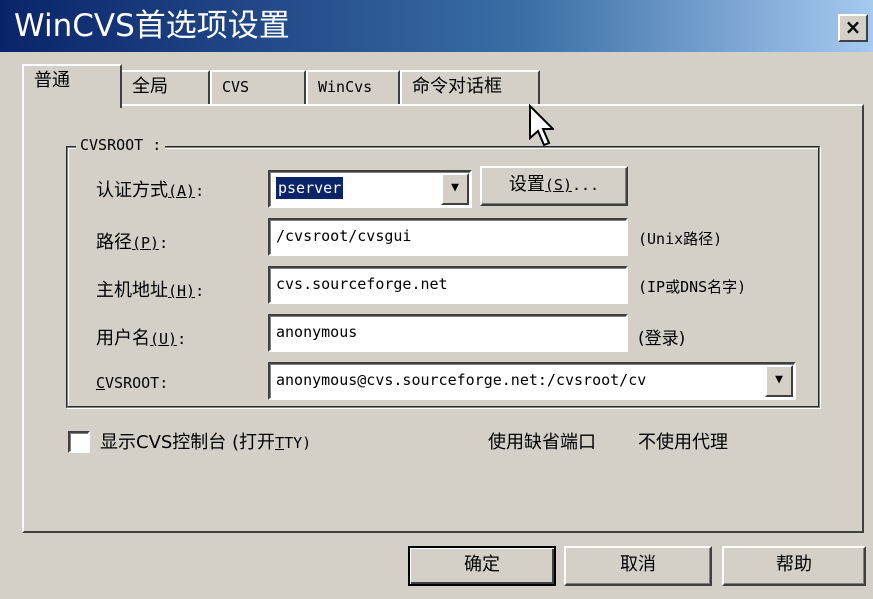 This screenshot has height=599, width=873. Describe the element at coordinates (200, 291) in the screenshot. I see `host-label-colon: :` at that location.